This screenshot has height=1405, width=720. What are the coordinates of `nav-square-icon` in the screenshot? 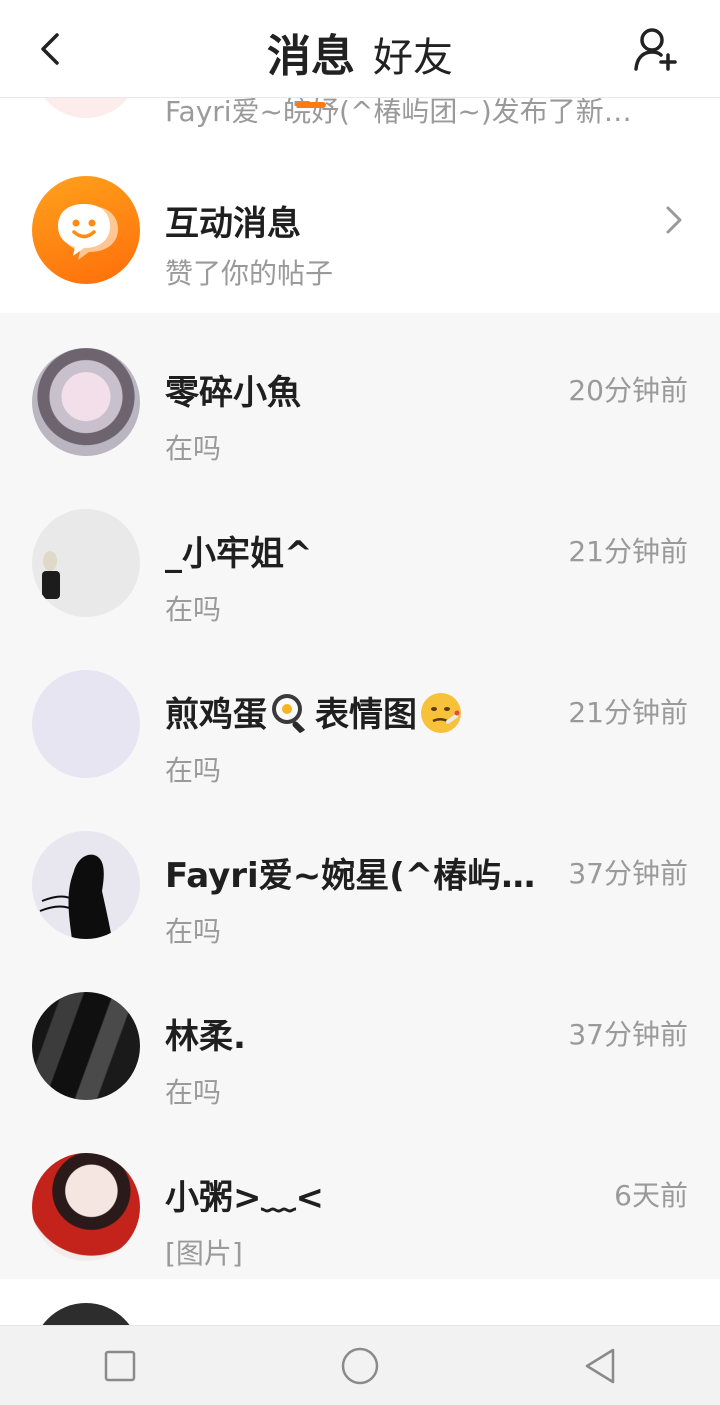 It's located at (120, 1365).